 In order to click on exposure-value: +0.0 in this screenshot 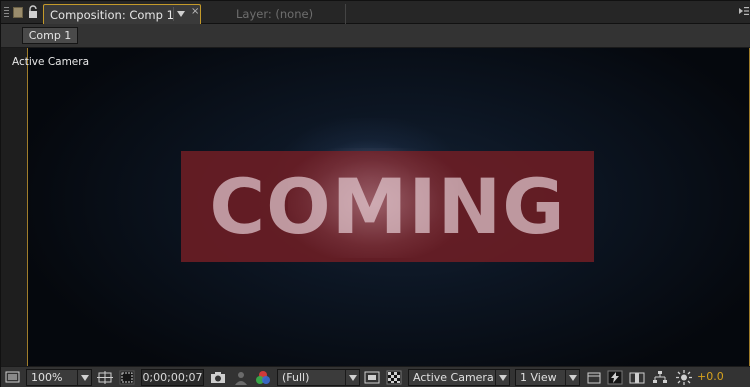, I will do `click(710, 376)`.